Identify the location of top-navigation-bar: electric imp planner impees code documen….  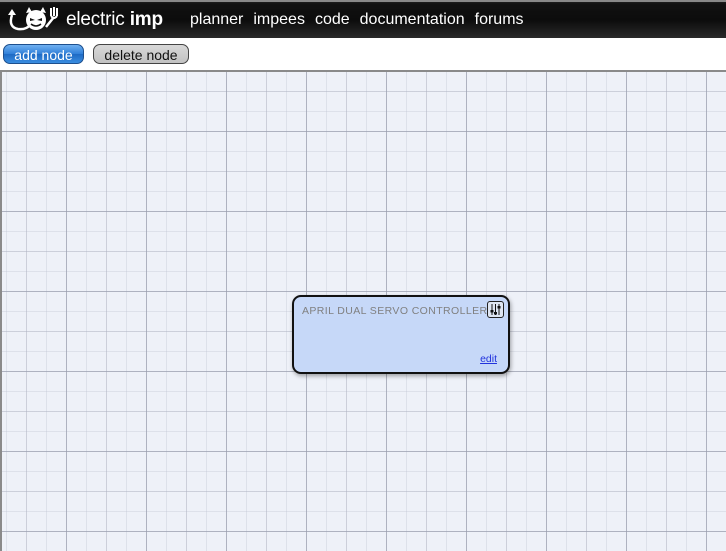
(363, 19).